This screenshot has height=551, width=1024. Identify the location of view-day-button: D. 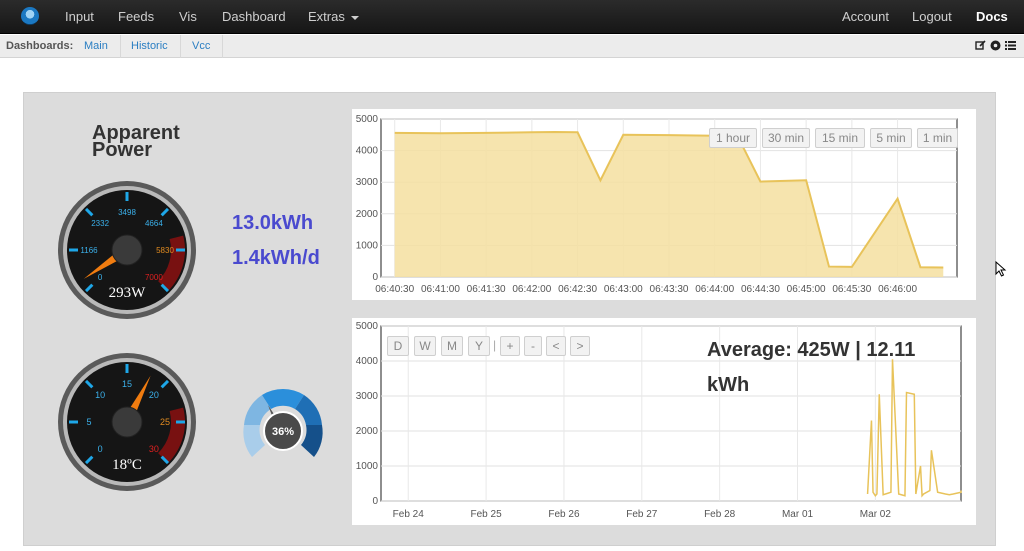
(398, 346).